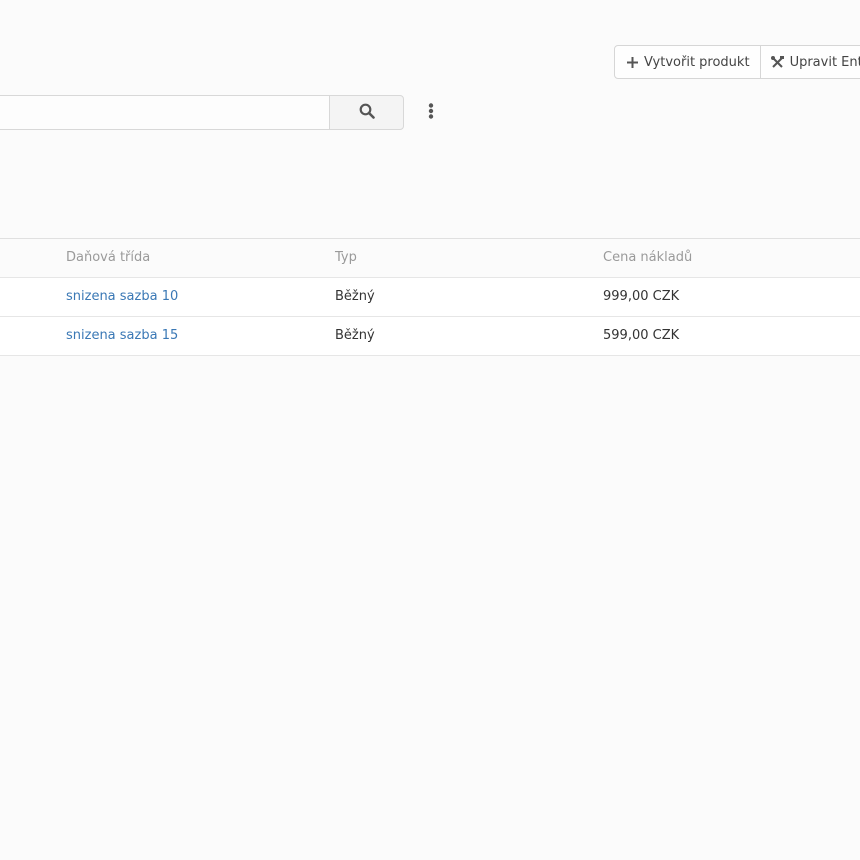 This screenshot has width=860, height=860. I want to click on search-button, so click(366, 112).